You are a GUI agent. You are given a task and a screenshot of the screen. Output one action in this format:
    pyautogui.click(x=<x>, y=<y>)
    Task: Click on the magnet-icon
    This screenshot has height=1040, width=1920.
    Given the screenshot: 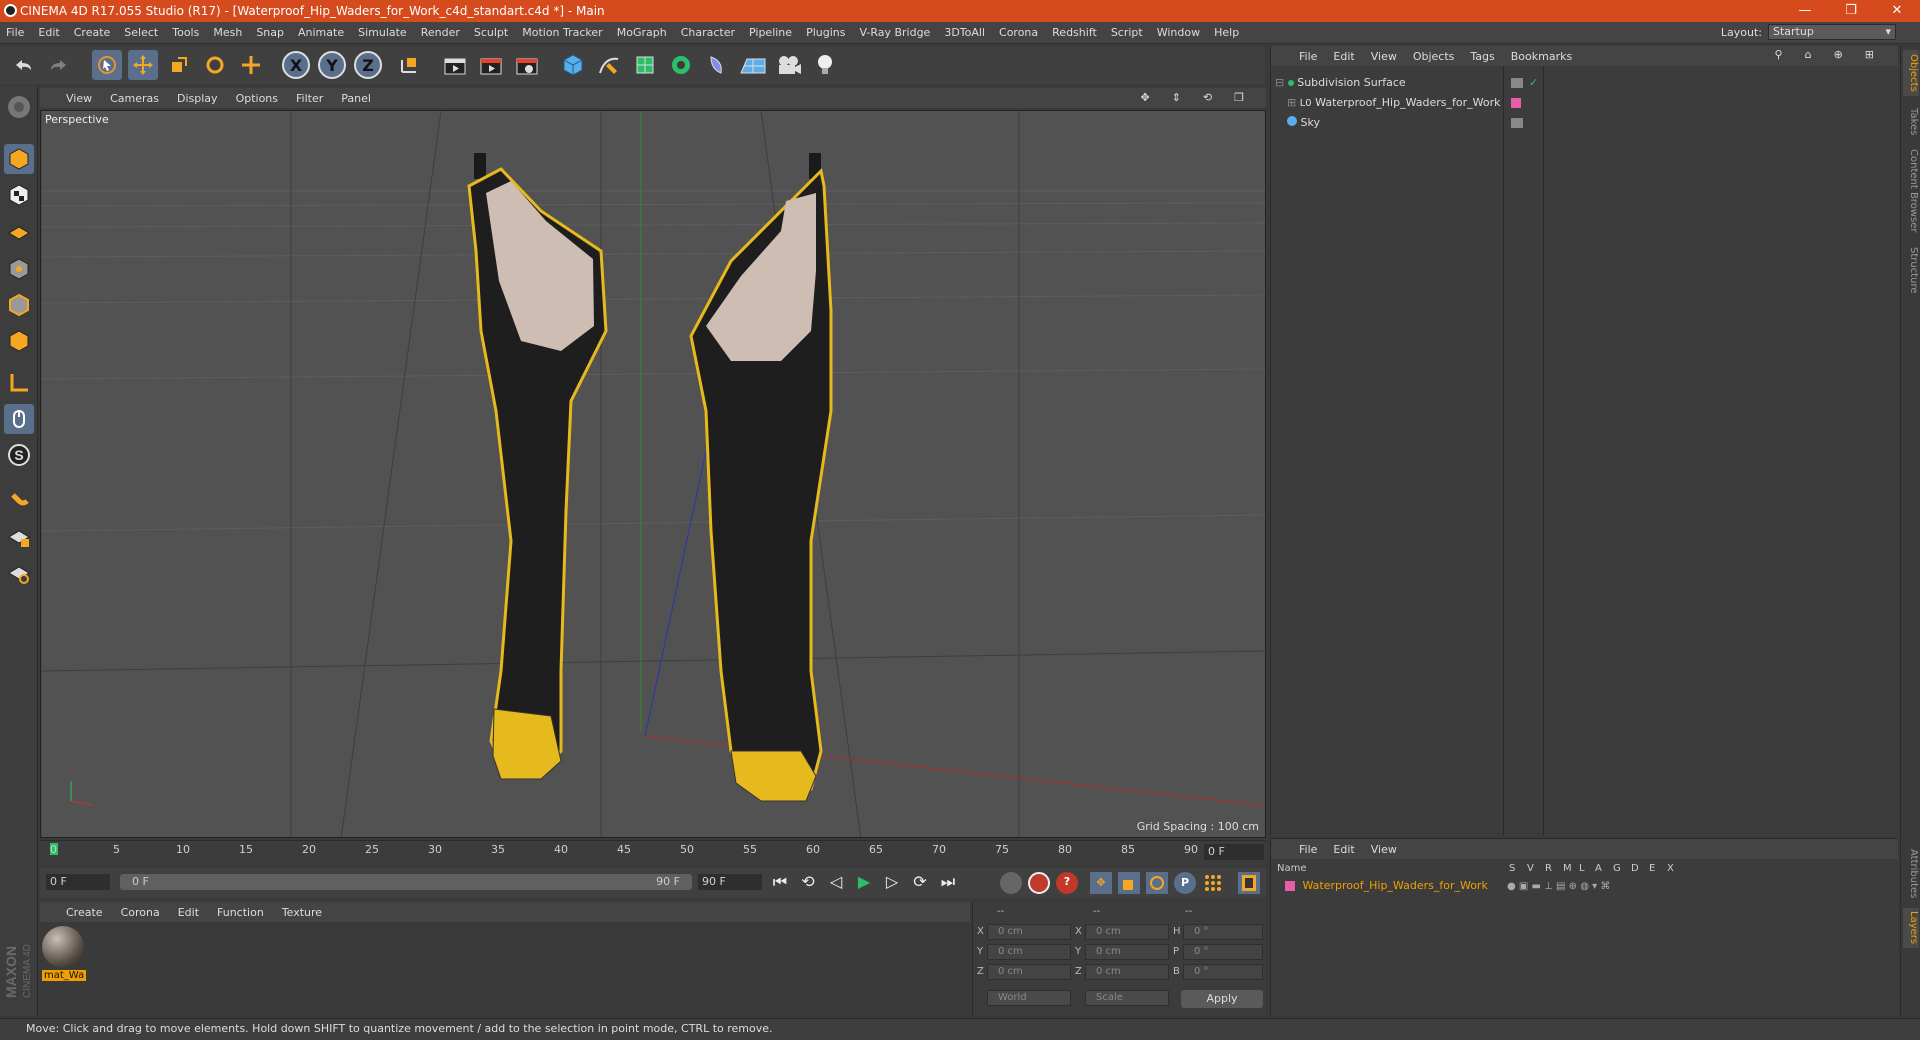 What is the action you would take?
    pyautogui.click(x=19, y=501)
    